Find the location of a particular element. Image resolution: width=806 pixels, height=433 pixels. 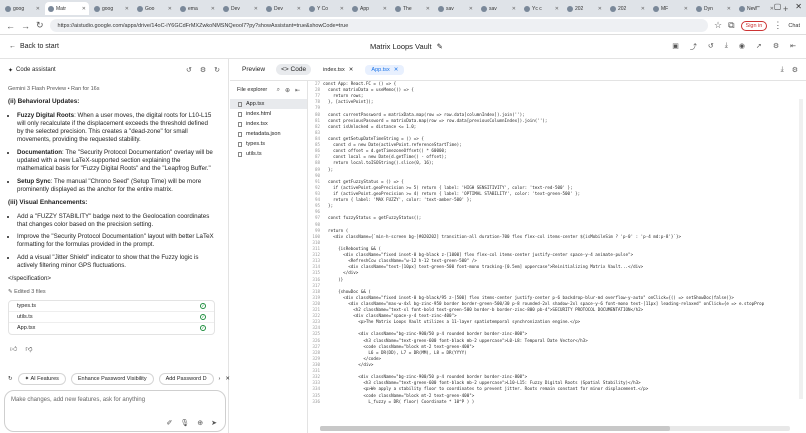

thumbs-down-icon: 👎︎ is located at coordinates (28, 348).